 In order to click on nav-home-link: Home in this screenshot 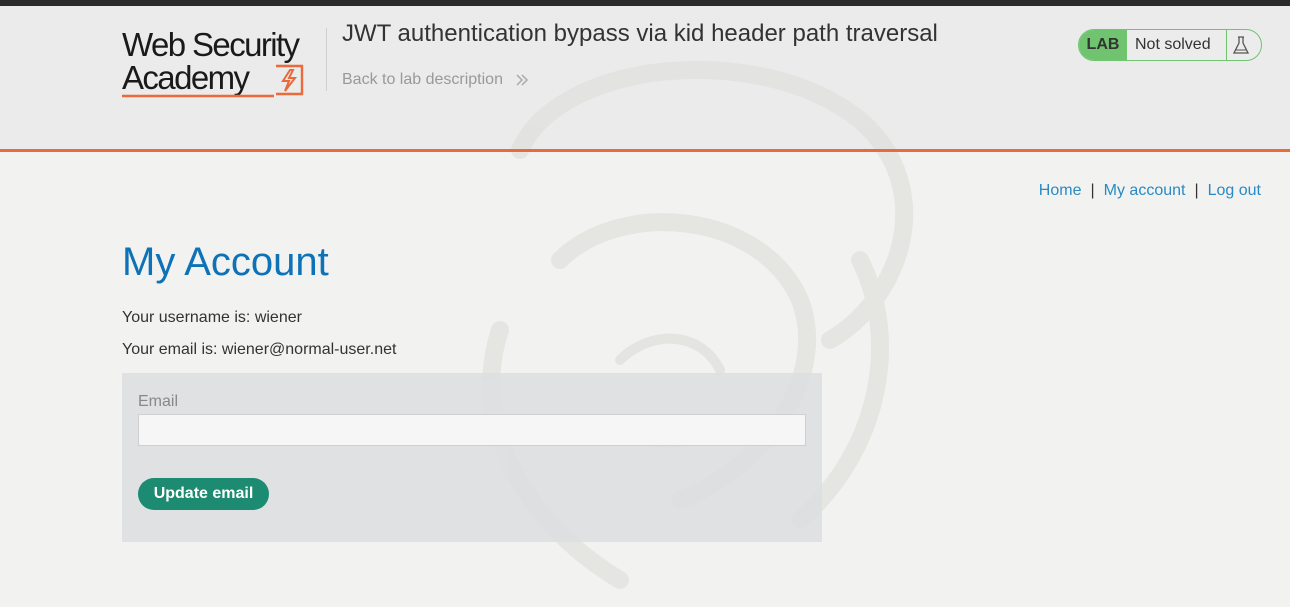, I will do `click(1060, 190)`.